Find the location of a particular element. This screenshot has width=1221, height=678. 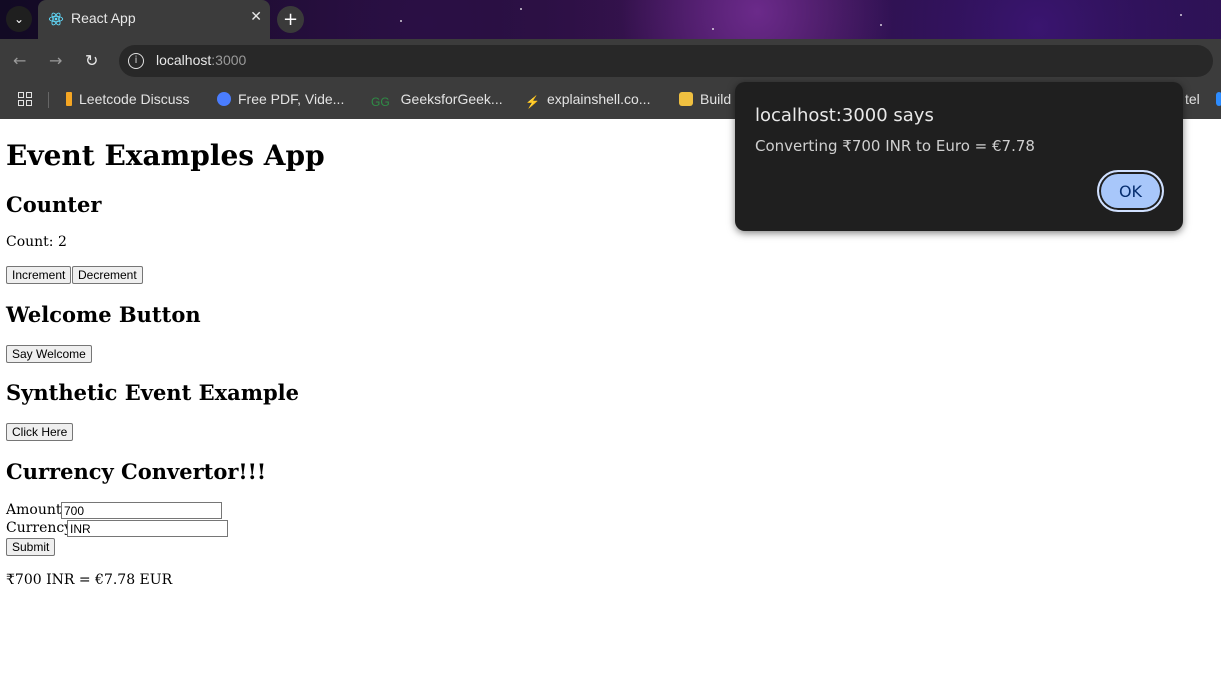

tab-strip: ⌄ React App ✕ + is located at coordinates (610, 19).